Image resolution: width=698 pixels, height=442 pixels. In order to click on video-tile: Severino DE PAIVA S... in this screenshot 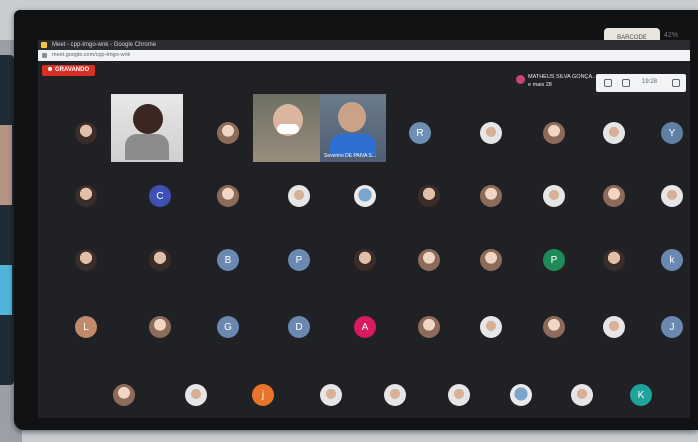, I will do `click(353, 128)`.